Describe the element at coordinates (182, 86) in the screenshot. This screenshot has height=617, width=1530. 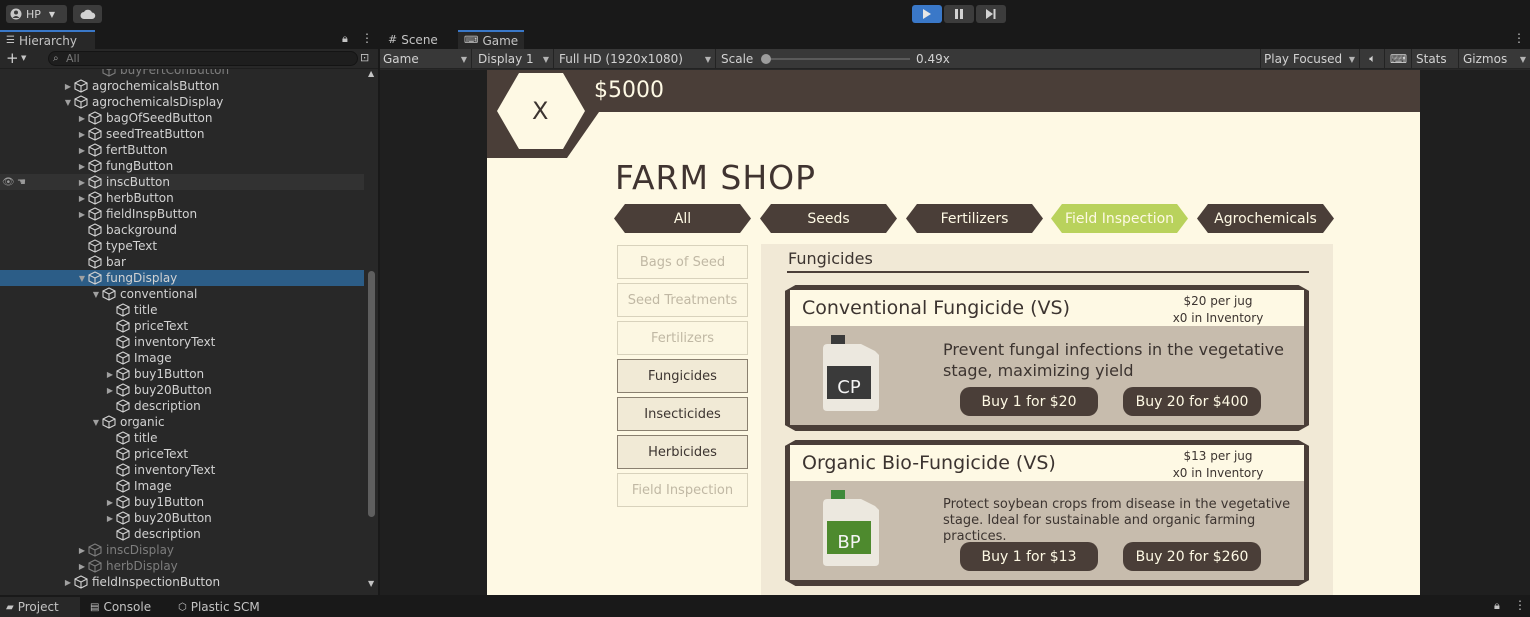
I see `hierarchy-item: ▶ agrochemicalsButton` at that location.